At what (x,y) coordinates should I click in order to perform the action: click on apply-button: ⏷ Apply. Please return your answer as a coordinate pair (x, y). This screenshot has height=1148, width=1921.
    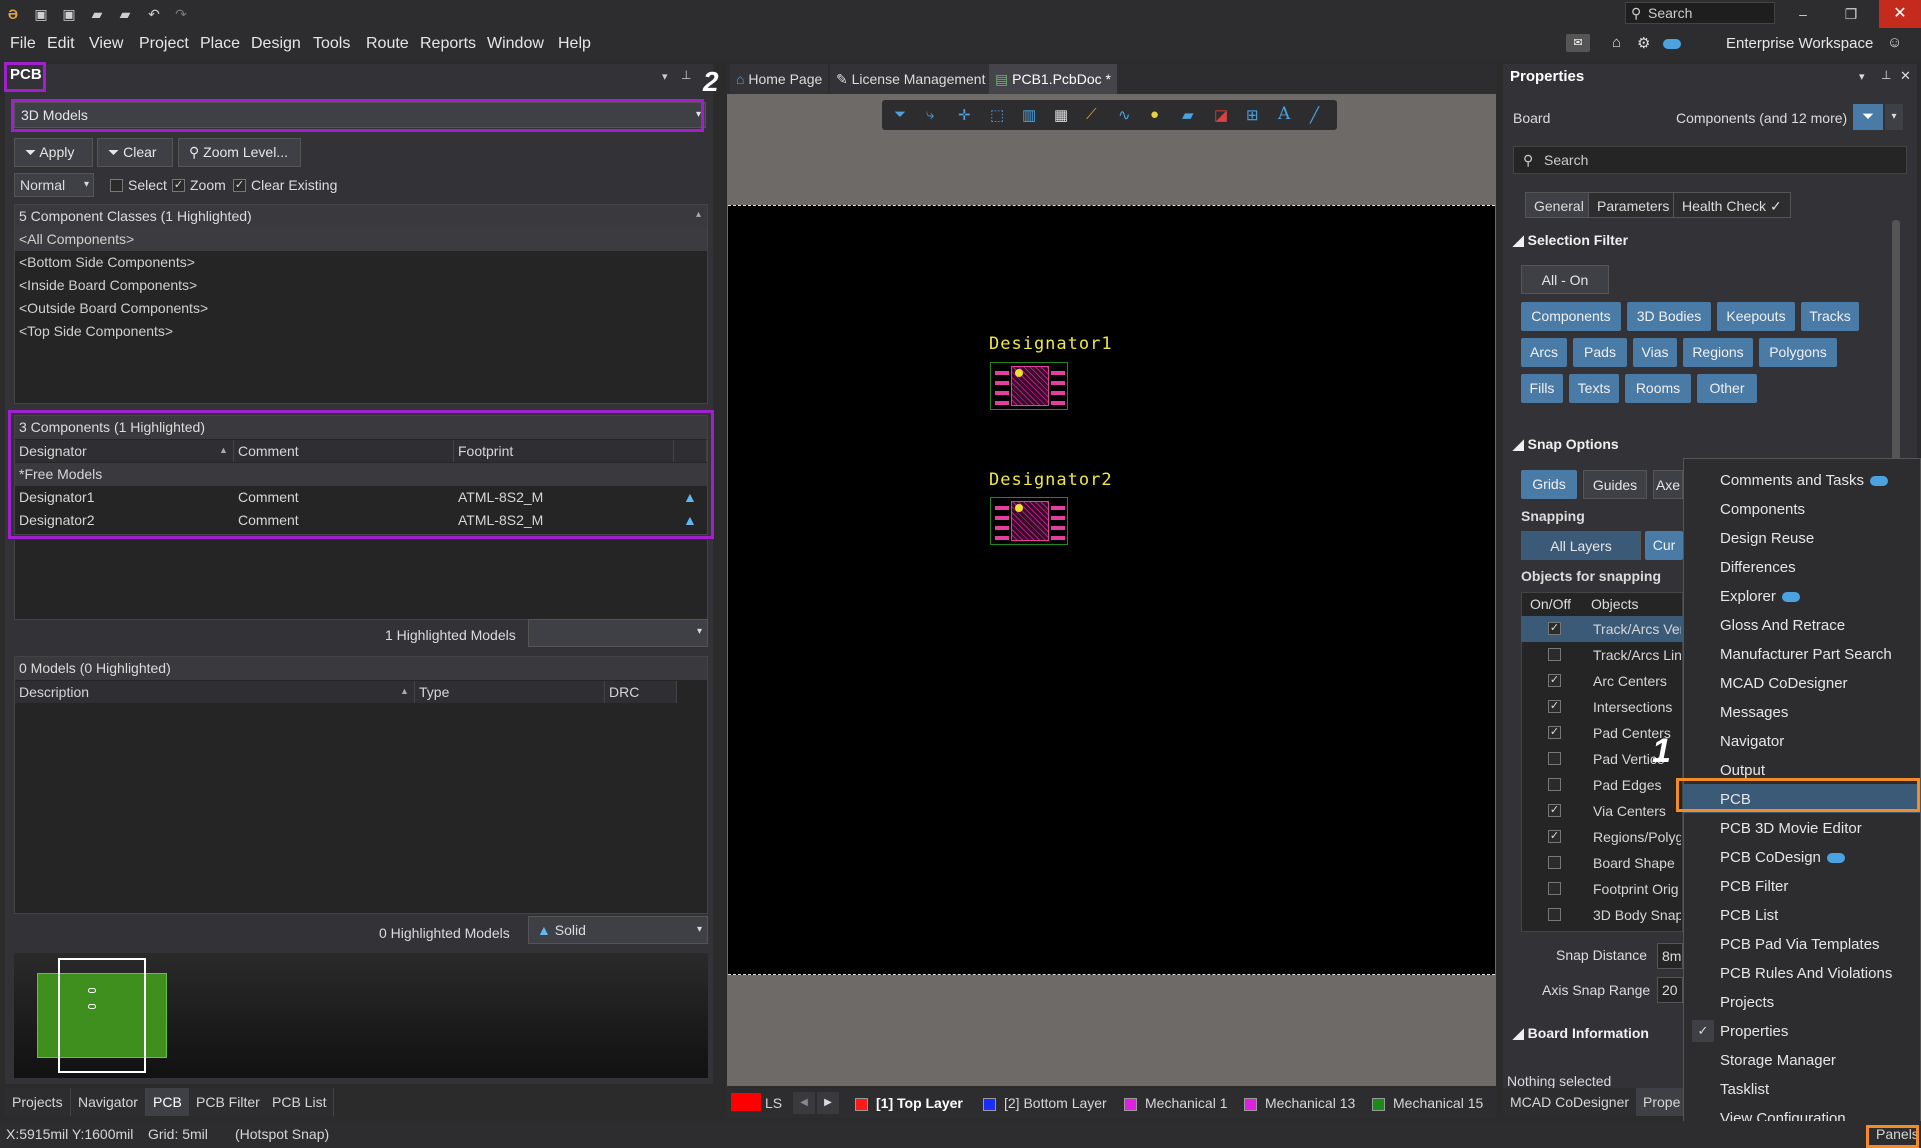
    Looking at the image, I should click on (53, 152).